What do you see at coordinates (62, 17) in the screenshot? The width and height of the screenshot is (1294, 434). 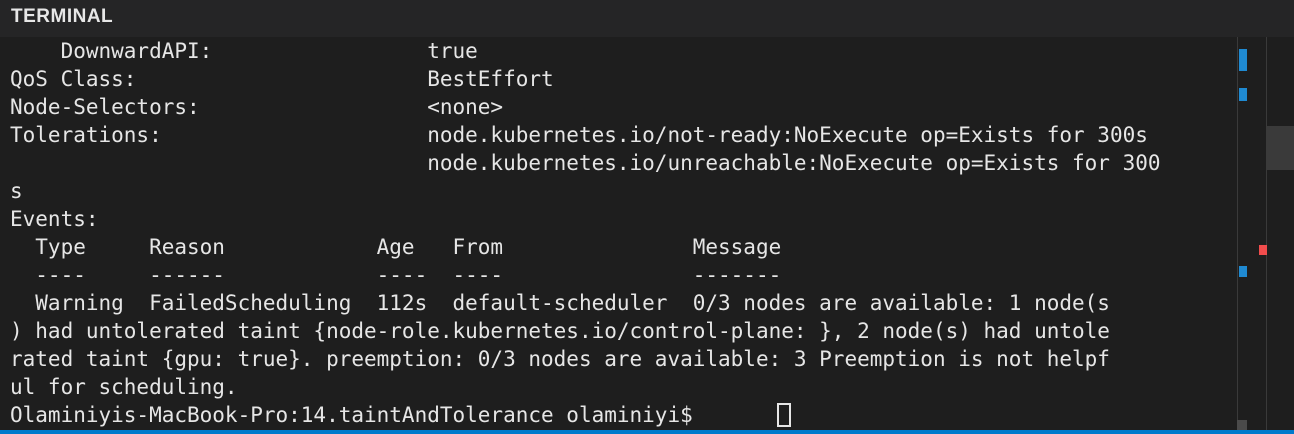 I see `panel-title: TERMINAL` at bounding box center [62, 17].